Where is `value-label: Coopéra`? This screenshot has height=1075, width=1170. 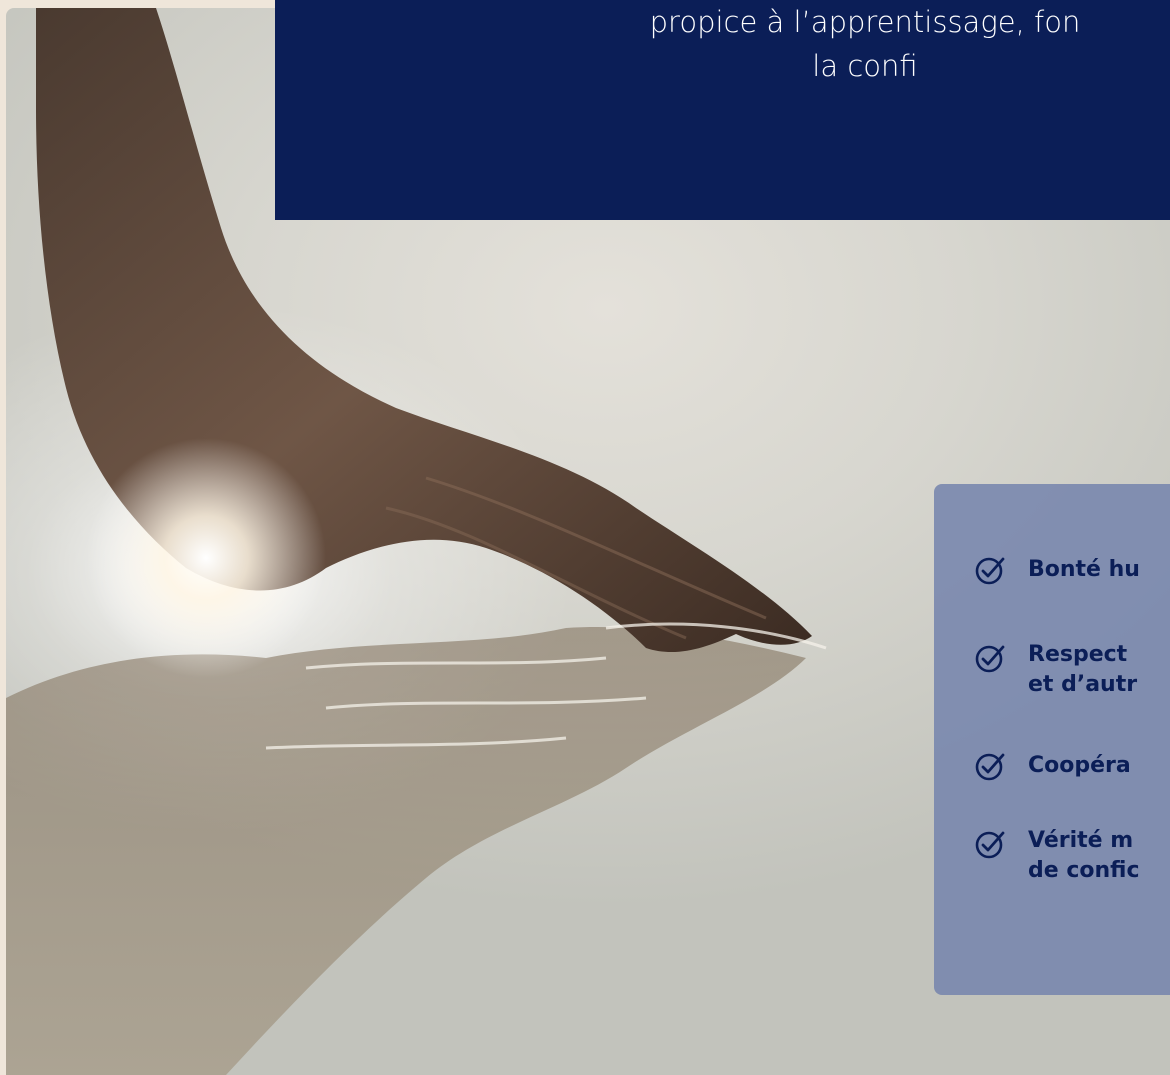
value-label: Coopéra is located at coordinates (1079, 765).